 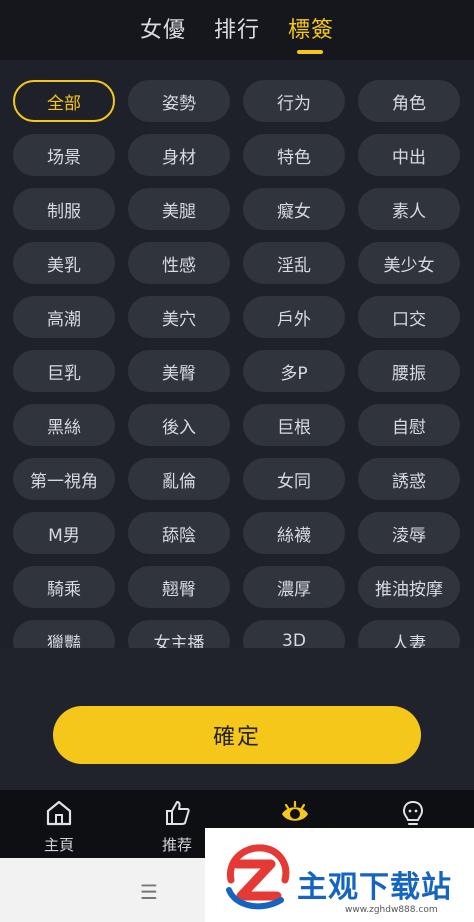 What do you see at coordinates (64, 634) in the screenshot?
I see `tag-chip: 獵豔` at bounding box center [64, 634].